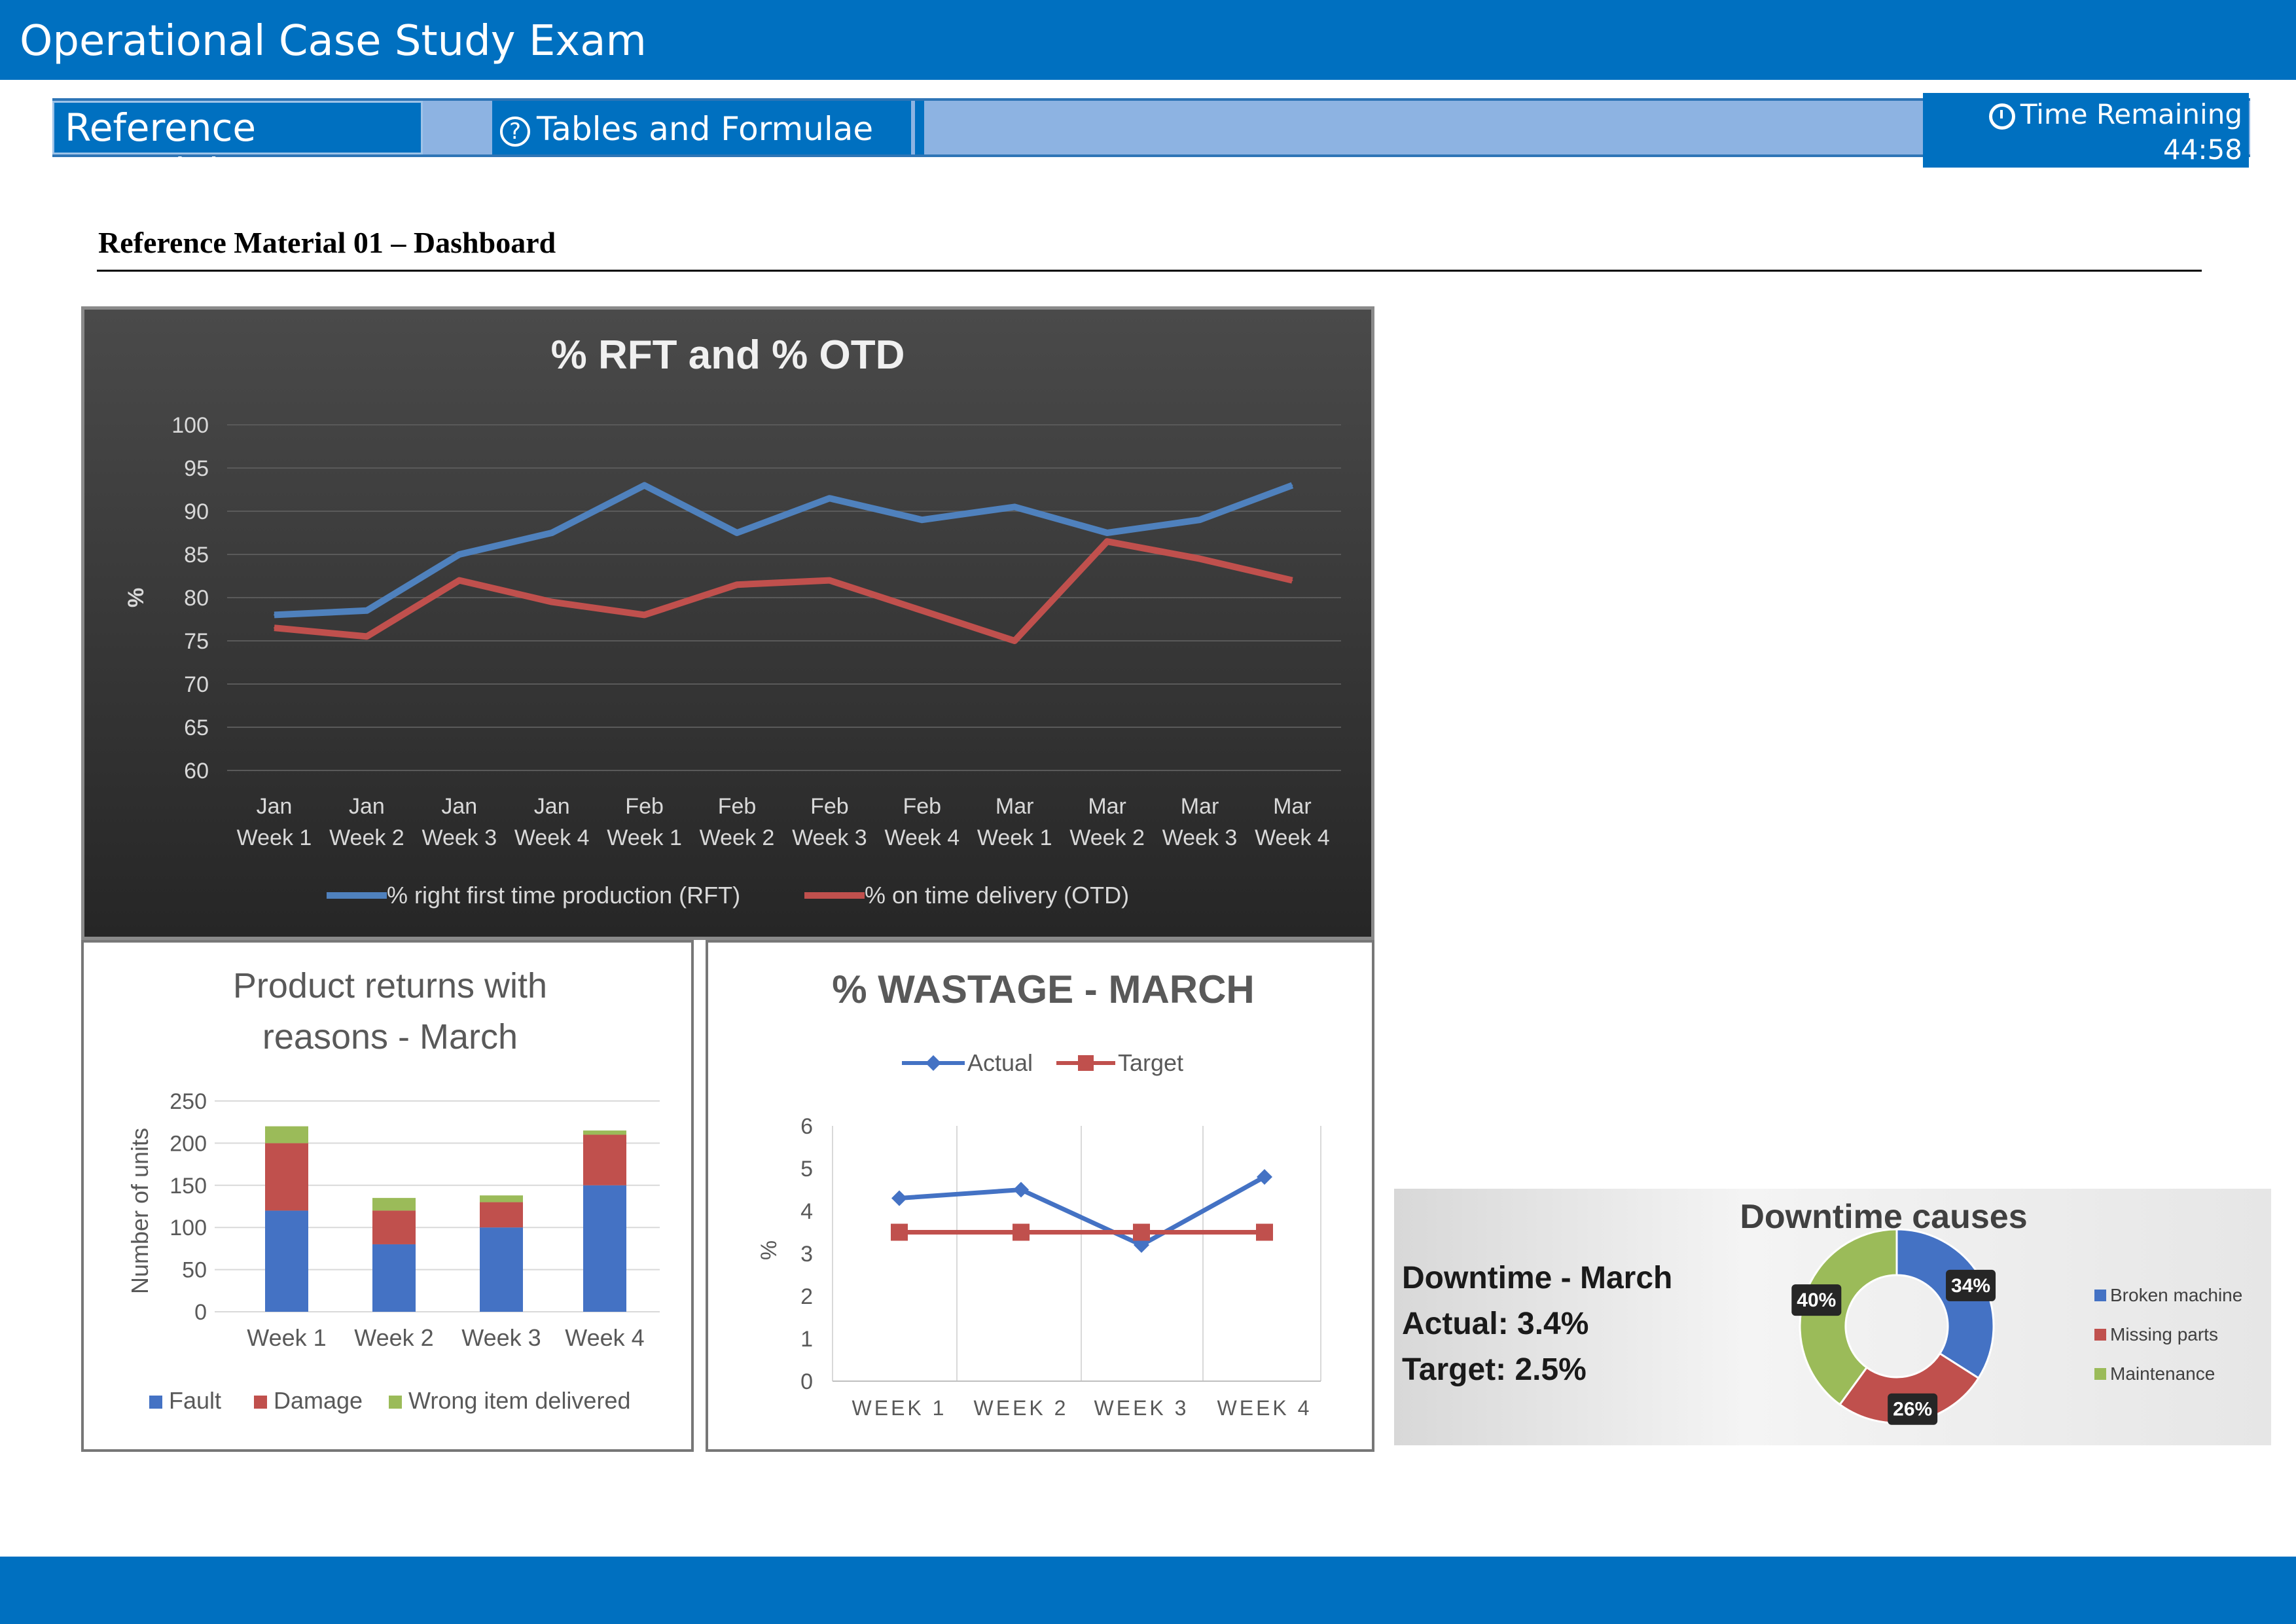  Describe the element at coordinates (1141, 1408) in the screenshot. I see `x-tick-label: WEEK 3` at that location.